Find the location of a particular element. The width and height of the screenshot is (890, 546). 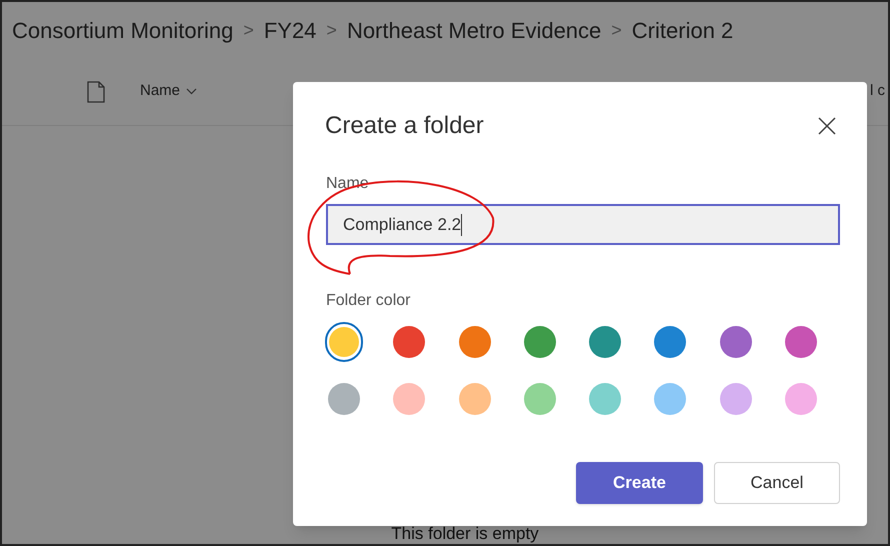

dialog-title: Create a folder is located at coordinates (404, 126).